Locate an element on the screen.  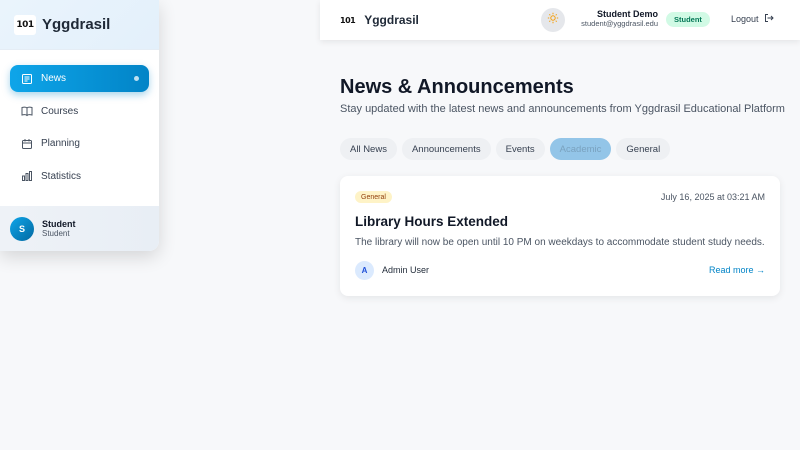
top-user-info: Student Demo student@yggdrasil.edu is located at coordinates (619, 18).